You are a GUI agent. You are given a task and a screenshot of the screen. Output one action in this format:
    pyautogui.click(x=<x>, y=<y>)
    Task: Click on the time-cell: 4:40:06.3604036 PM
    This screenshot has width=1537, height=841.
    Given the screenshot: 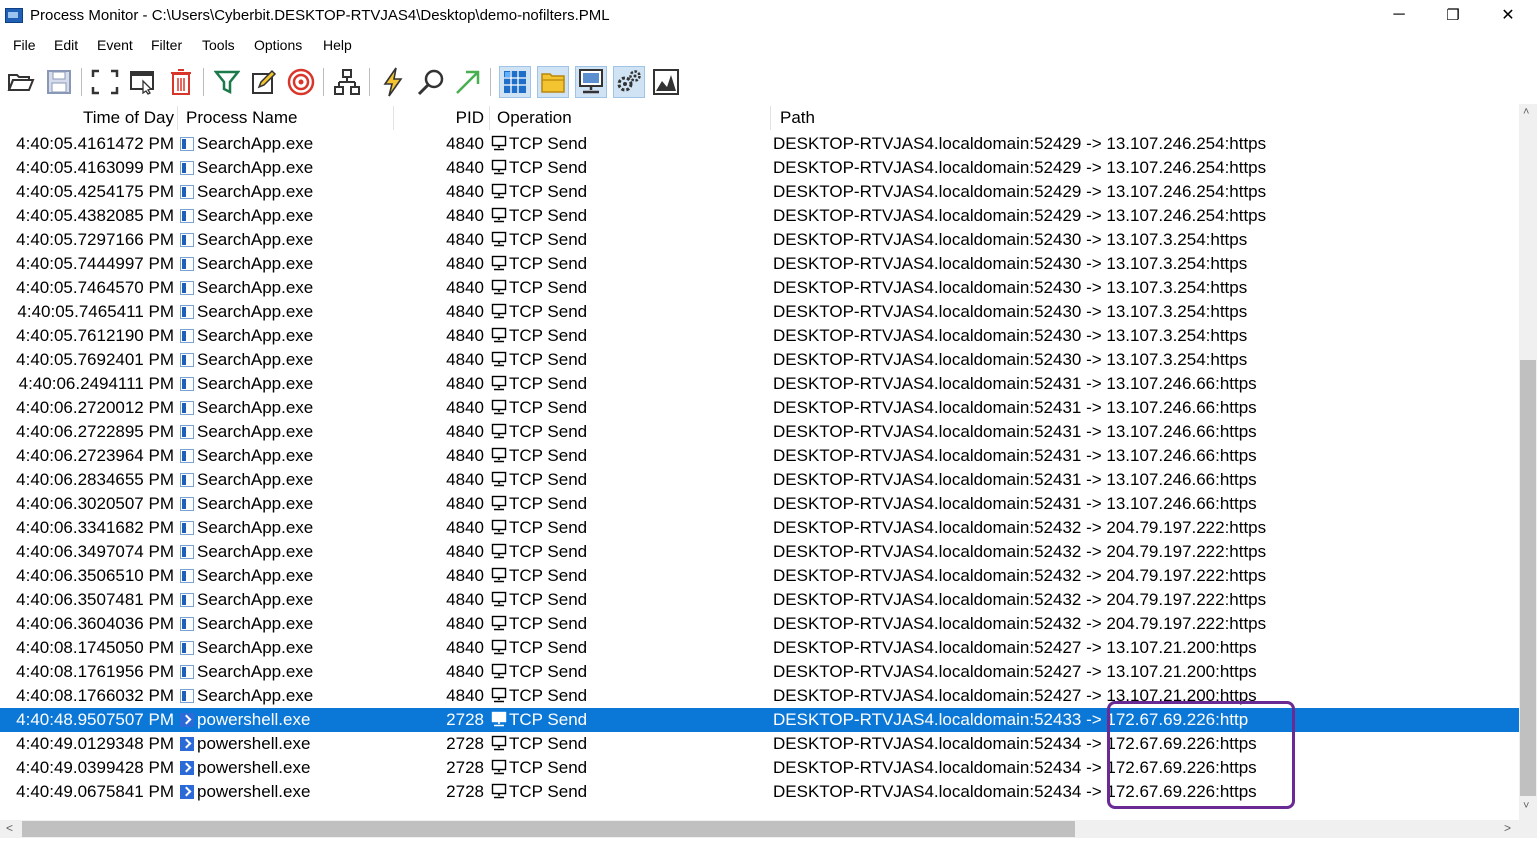 What is the action you would take?
    pyautogui.click(x=95, y=623)
    